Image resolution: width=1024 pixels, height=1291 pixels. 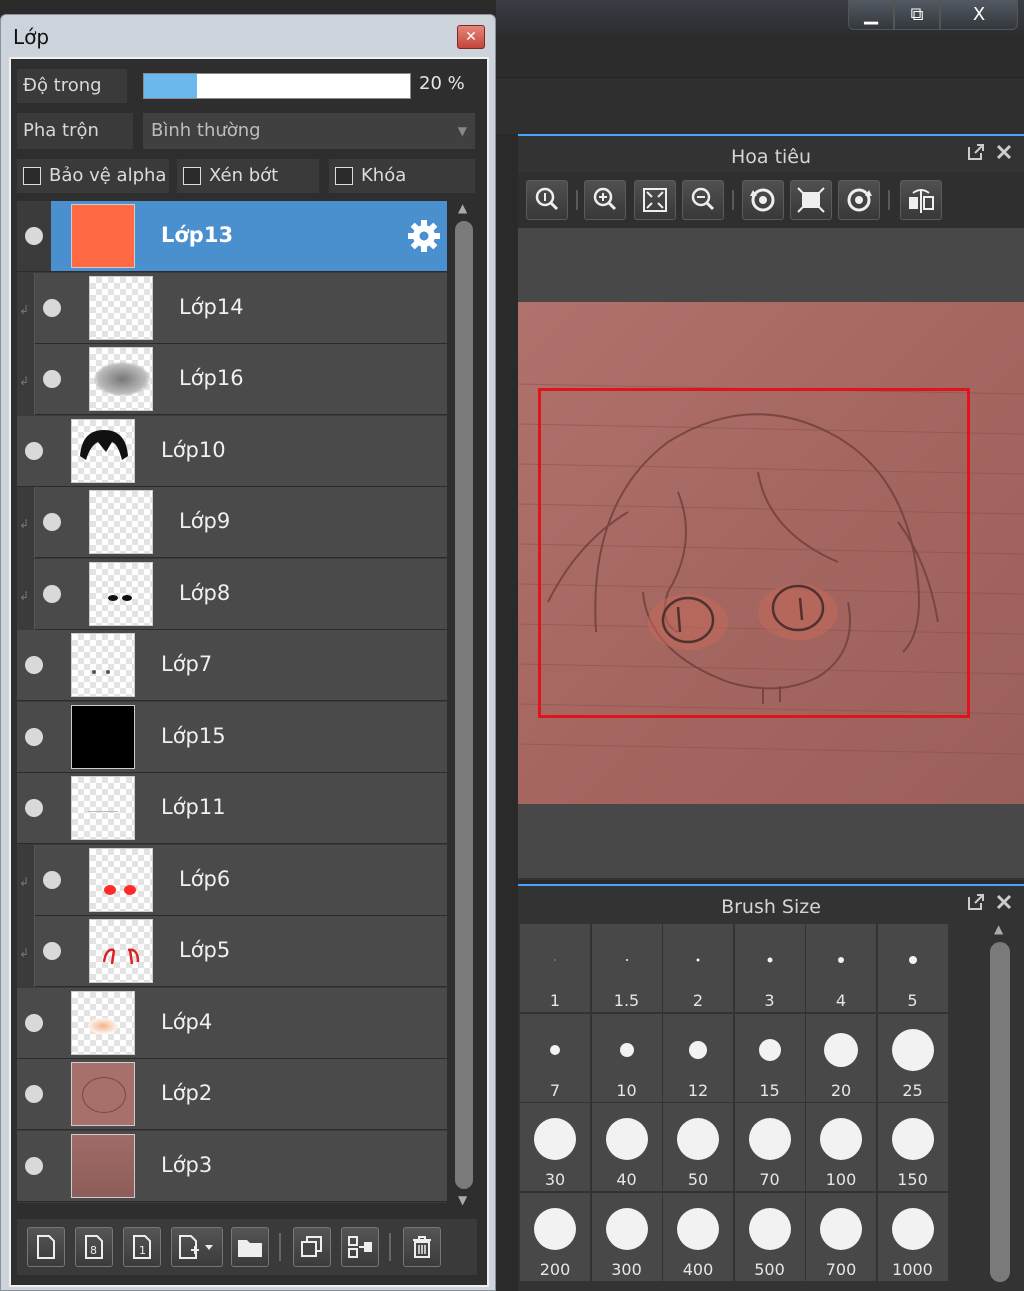 What do you see at coordinates (232, 1023) in the screenshot?
I see `layer-row: Lớp4` at bounding box center [232, 1023].